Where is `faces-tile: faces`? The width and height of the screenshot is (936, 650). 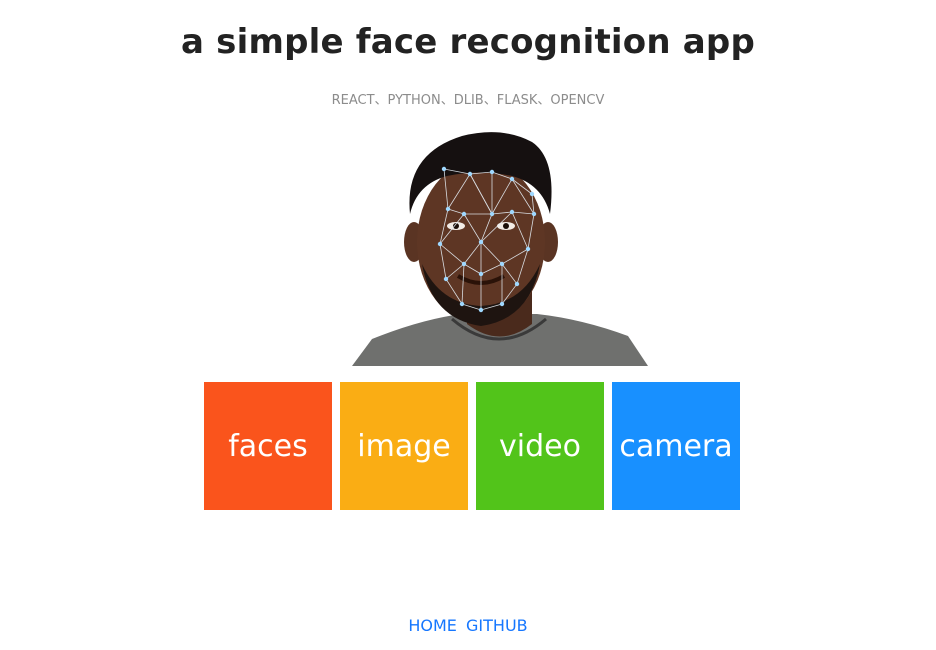
faces-tile: faces is located at coordinates (268, 446).